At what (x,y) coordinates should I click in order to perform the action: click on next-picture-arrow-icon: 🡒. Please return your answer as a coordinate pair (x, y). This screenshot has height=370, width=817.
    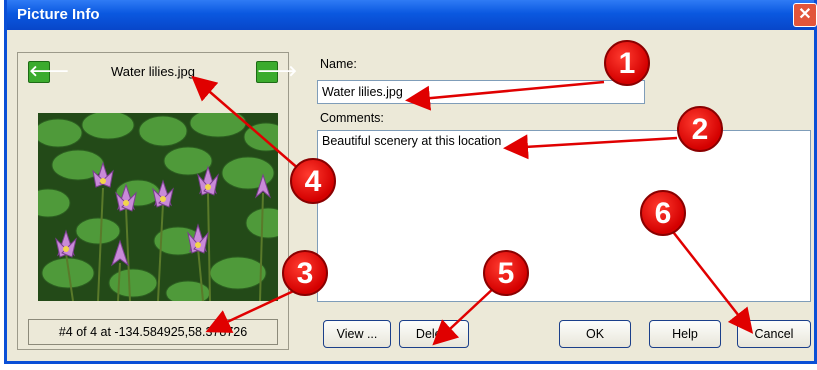
    Looking at the image, I should click on (276, 72).